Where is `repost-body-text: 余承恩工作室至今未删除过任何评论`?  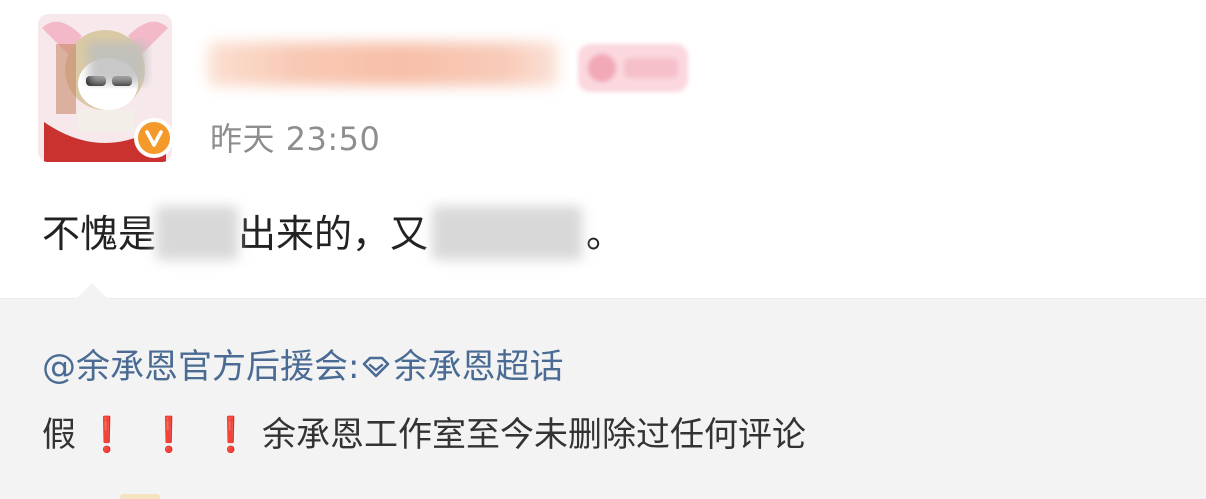
repost-body-text: 余承恩工作室至今未删除过任何评论 is located at coordinates (534, 435).